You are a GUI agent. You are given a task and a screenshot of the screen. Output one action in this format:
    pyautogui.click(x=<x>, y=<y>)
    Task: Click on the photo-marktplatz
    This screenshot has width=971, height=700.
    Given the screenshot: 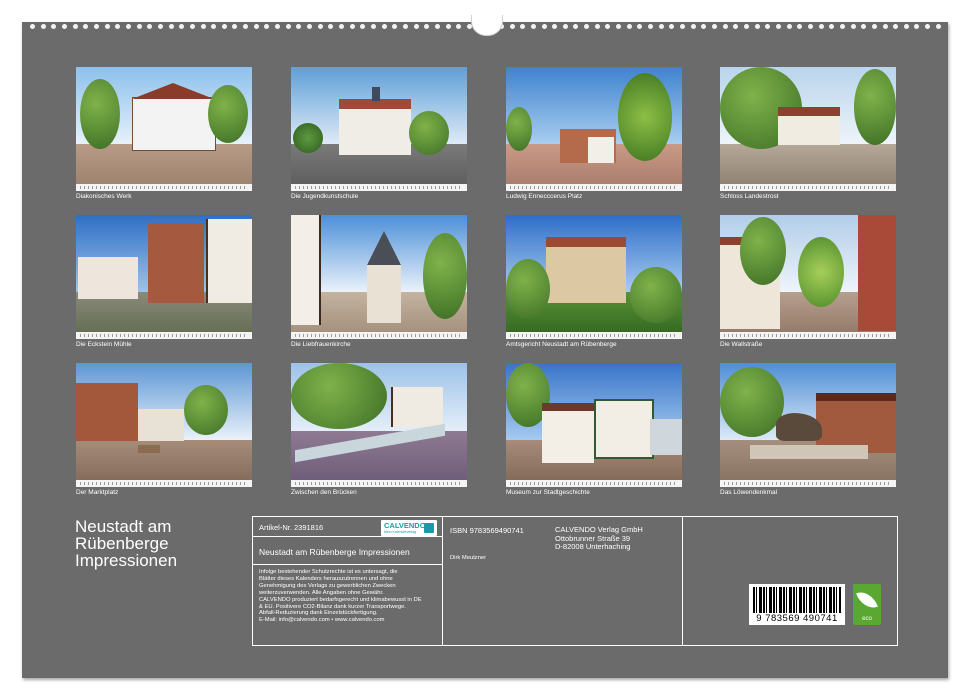 What is the action you would take?
    pyautogui.click(x=164, y=425)
    